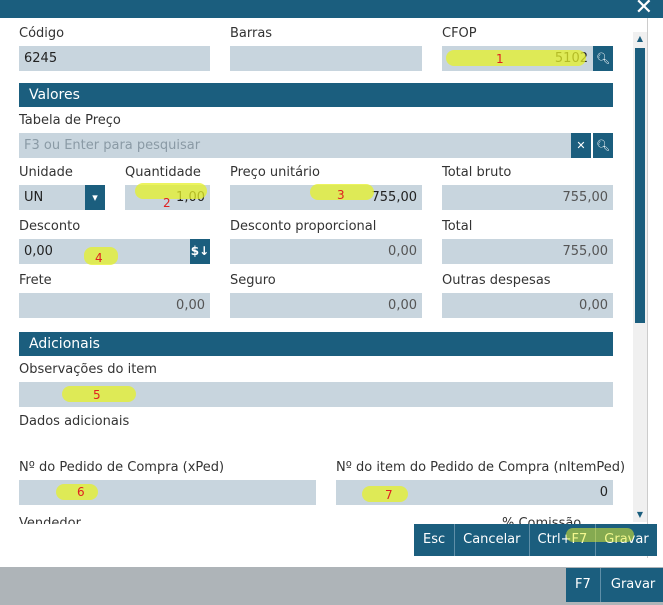 The height and width of the screenshot is (605, 663). Describe the element at coordinates (459, 33) in the screenshot. I see `cfop-label: CFOP` at that location.